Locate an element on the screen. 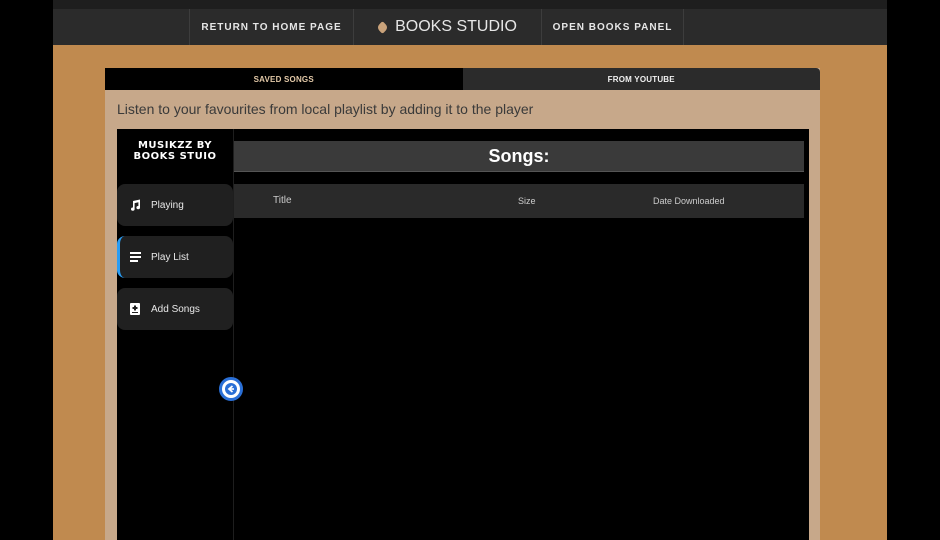 The image size is (940, 540). music-note-icon is located at coordinates (135, 205).